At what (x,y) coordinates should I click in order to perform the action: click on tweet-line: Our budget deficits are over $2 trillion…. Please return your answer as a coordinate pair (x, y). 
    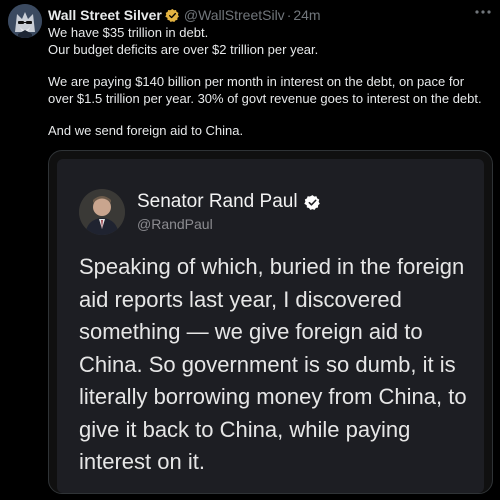
    Looking at the image, I should click on (183, 49).